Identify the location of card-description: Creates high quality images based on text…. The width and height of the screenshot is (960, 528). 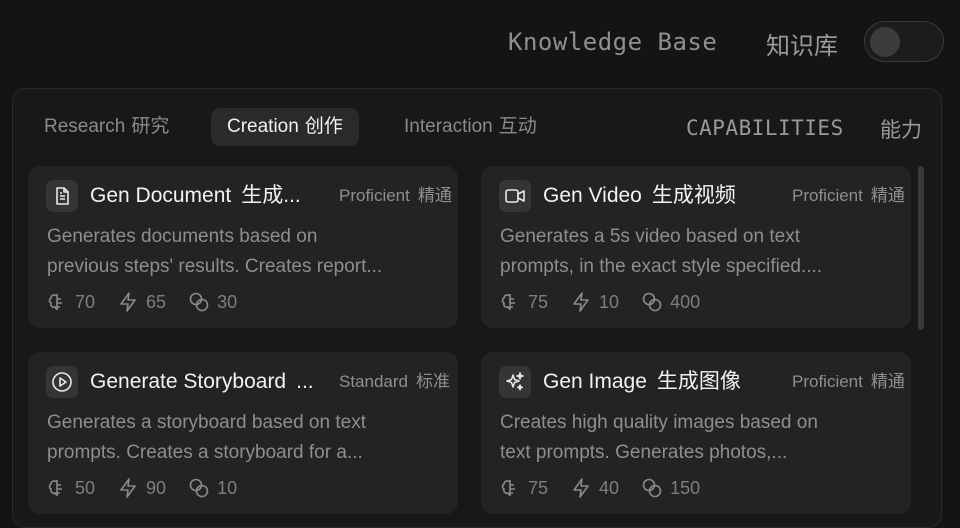
(659, 437).